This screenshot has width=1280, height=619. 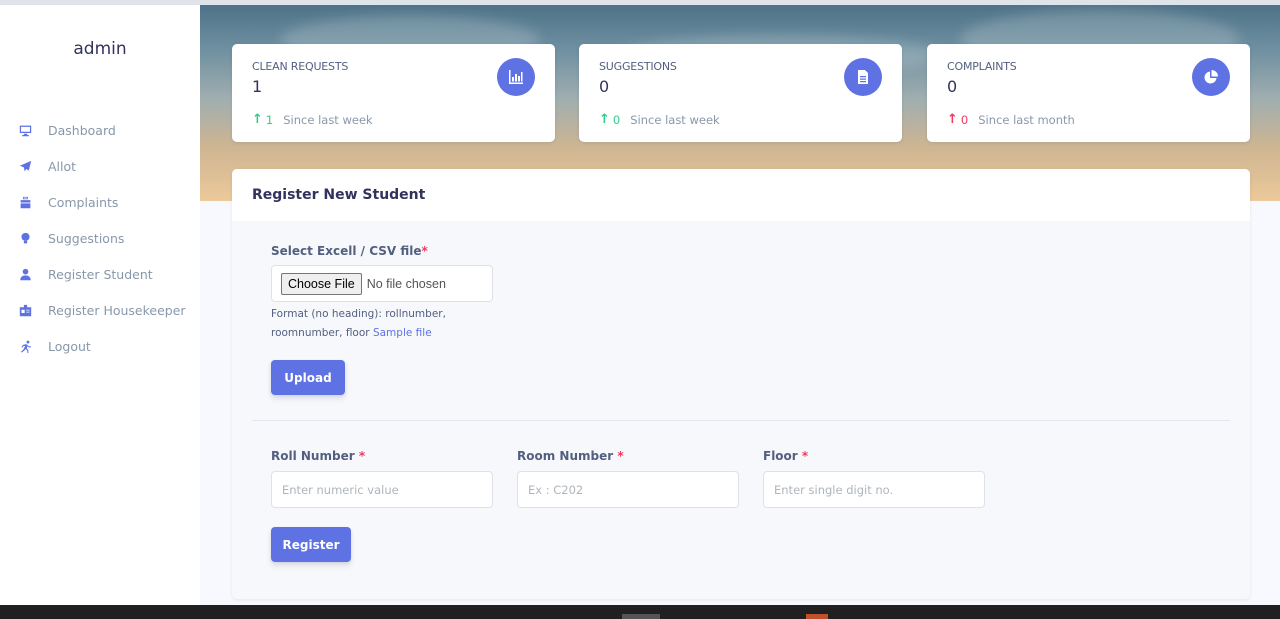 What do you see at coordinates (25, 202) in the screenshot?
I see `briefcase-icon` at bounding box center [25, 202].